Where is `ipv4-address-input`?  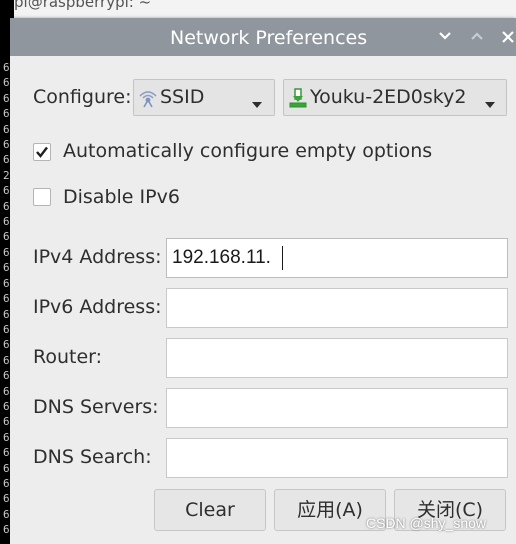 ipv4-address-input is located at coordinates (337, 258).